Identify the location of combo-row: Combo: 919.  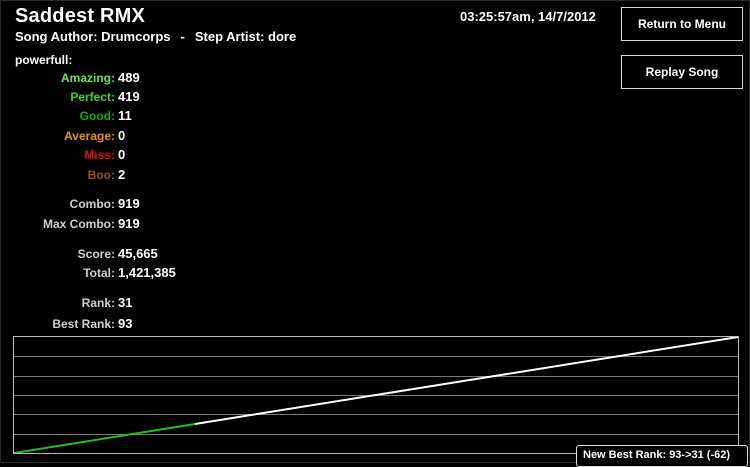
(100, 204).